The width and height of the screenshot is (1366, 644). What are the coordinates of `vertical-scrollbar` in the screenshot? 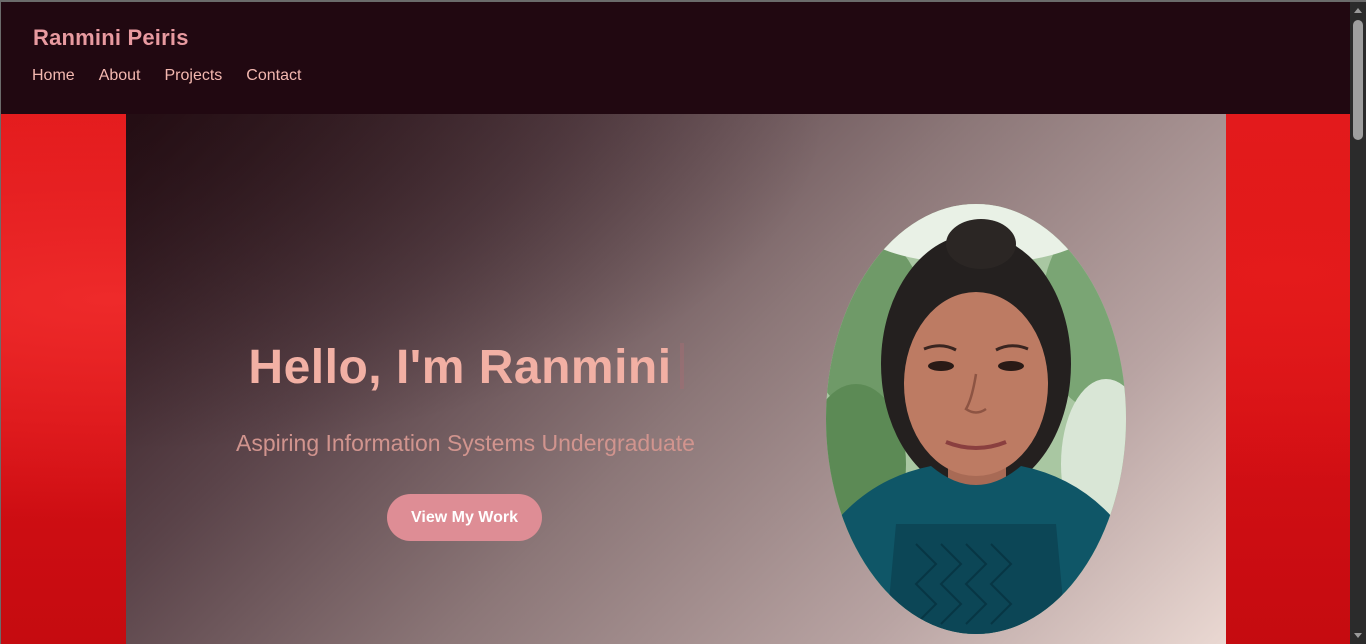 It's located at (1358, 323).